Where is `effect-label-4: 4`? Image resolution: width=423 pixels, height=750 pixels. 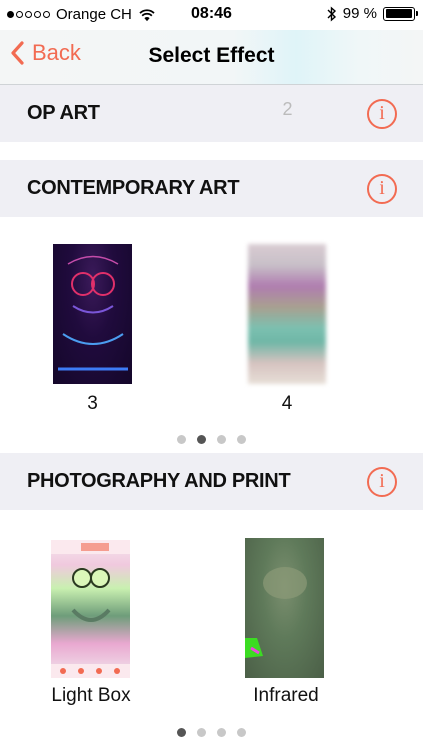
effect-label-4: 4 is located at coordinates (287, 403).